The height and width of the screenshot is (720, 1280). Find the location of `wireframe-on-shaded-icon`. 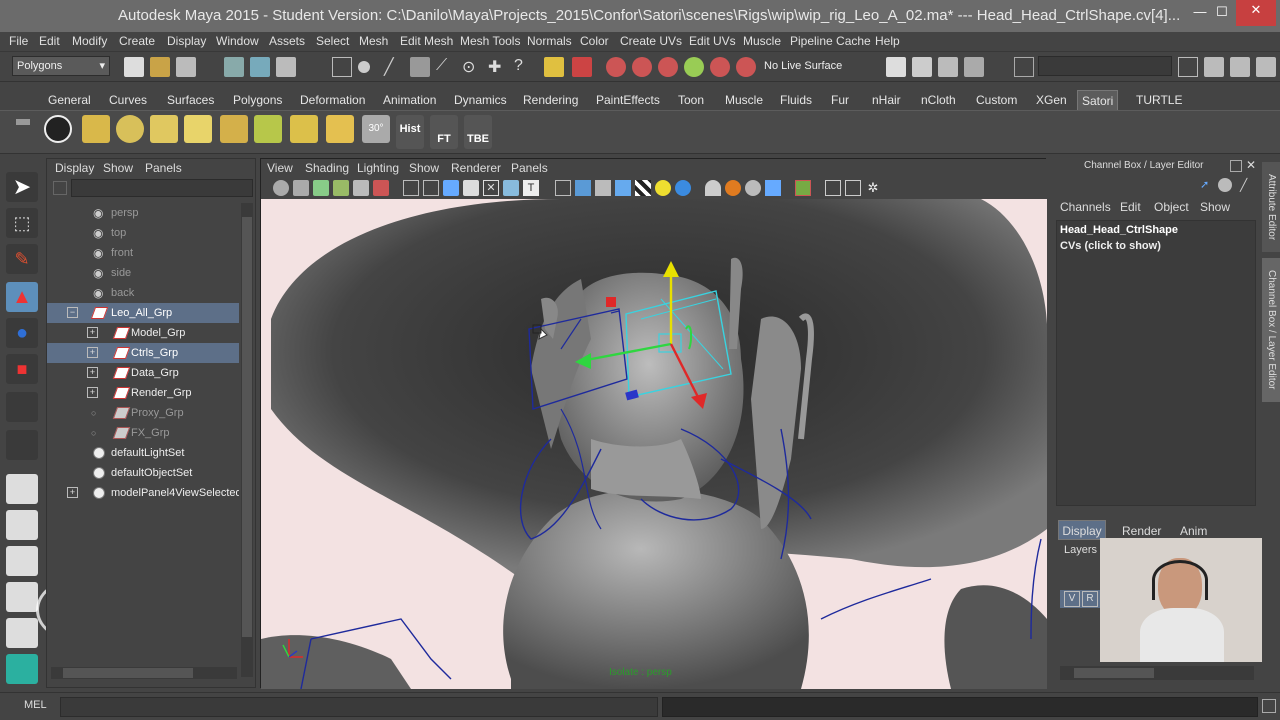

wireframe-on-shaded-icon is located at coordinates (603, 188).